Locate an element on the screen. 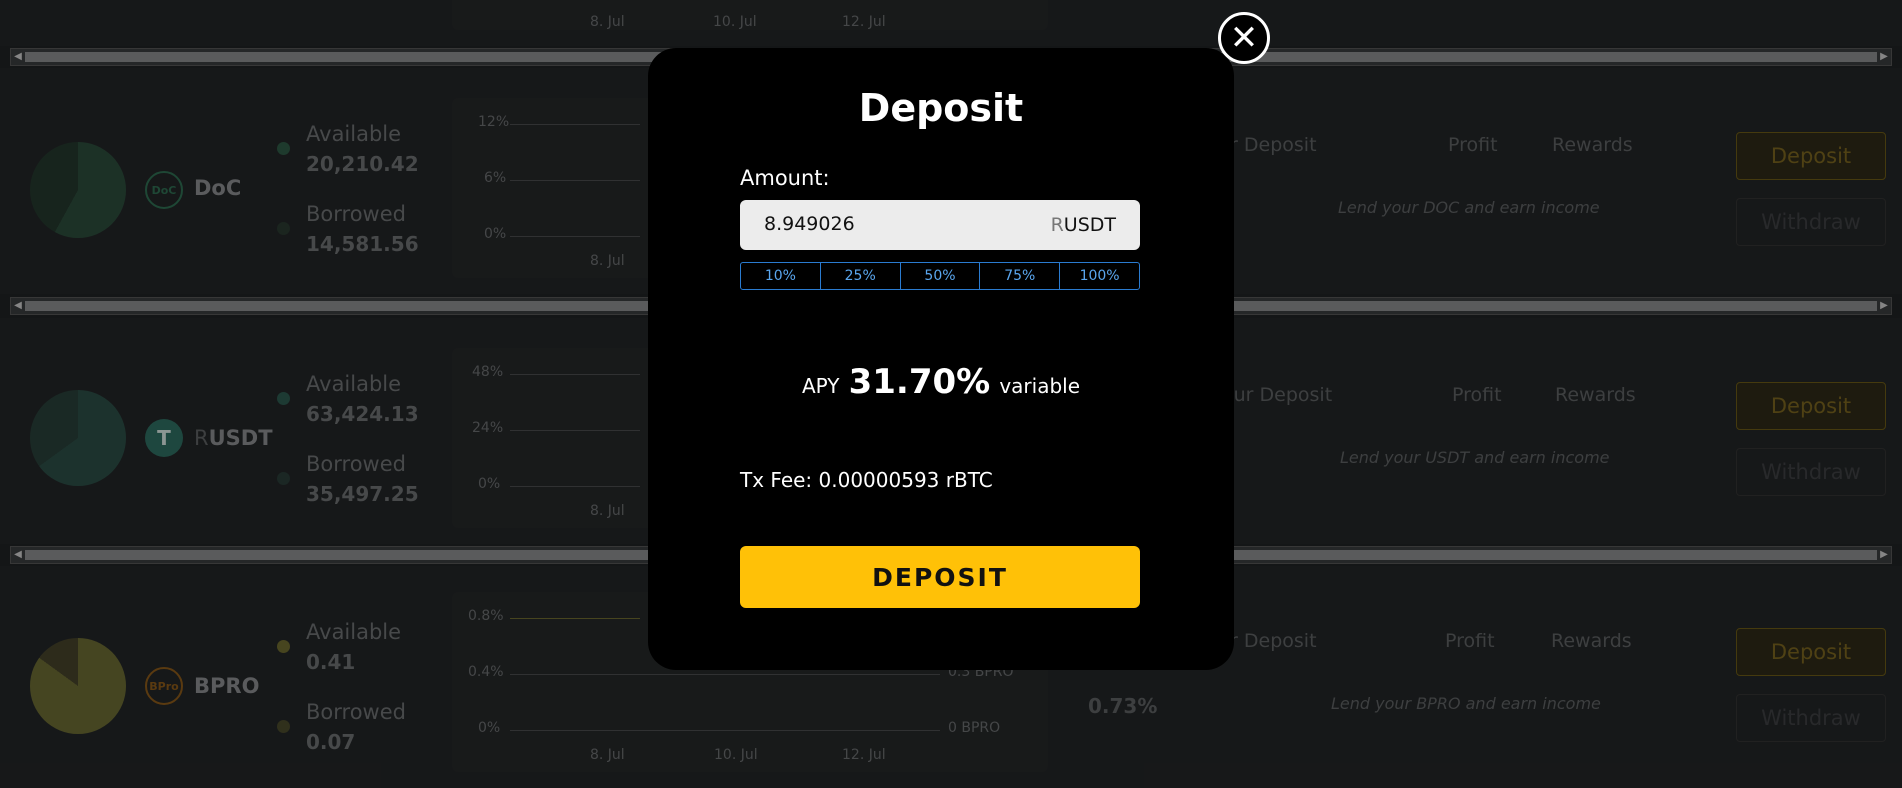 The height and width of the screenshot is (788, 1902). modal-title: Deposit is located at coordinates (941, 108).